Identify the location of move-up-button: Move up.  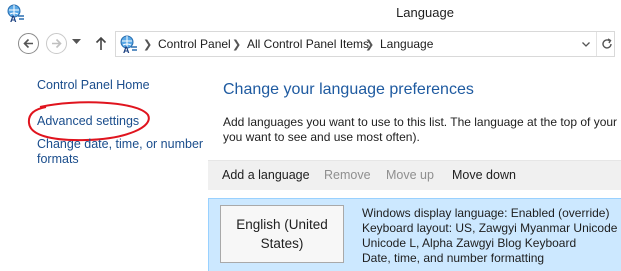
(410, 175).